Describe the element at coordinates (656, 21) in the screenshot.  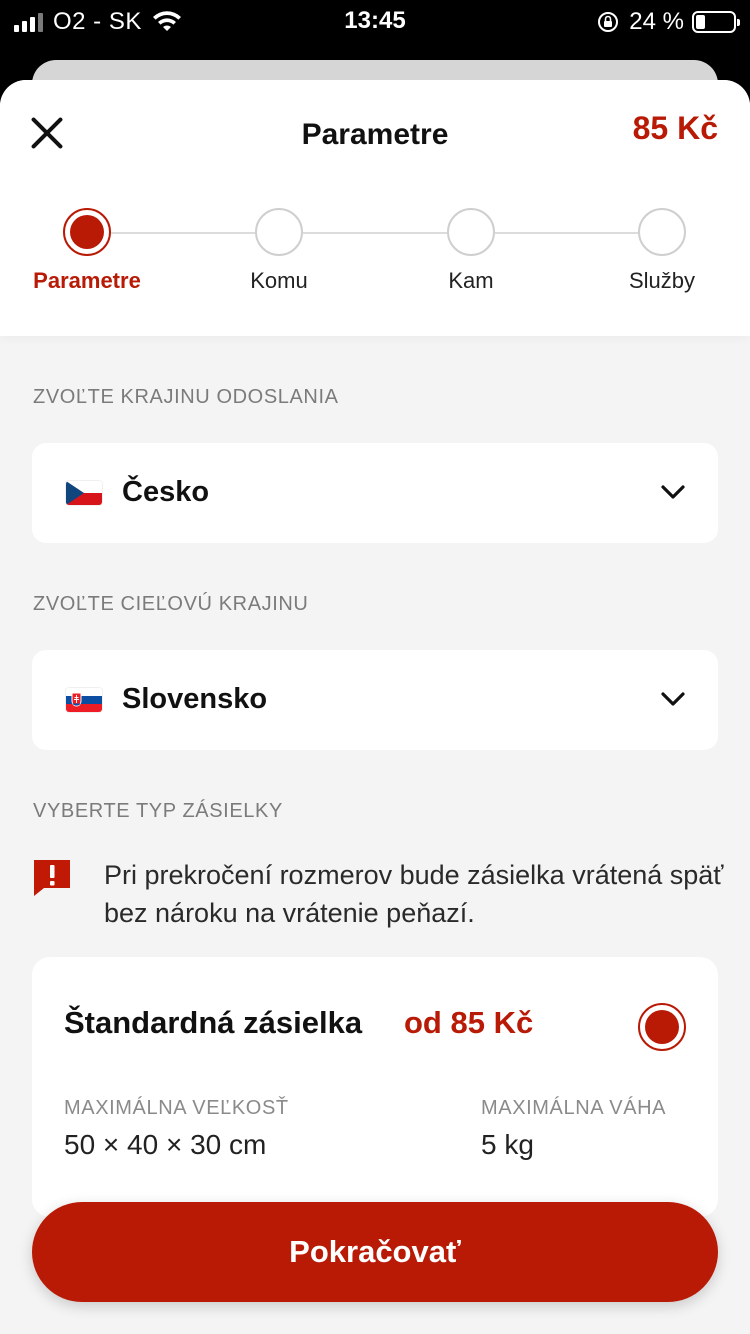
I see `battery-percent: 24 %` at that location.